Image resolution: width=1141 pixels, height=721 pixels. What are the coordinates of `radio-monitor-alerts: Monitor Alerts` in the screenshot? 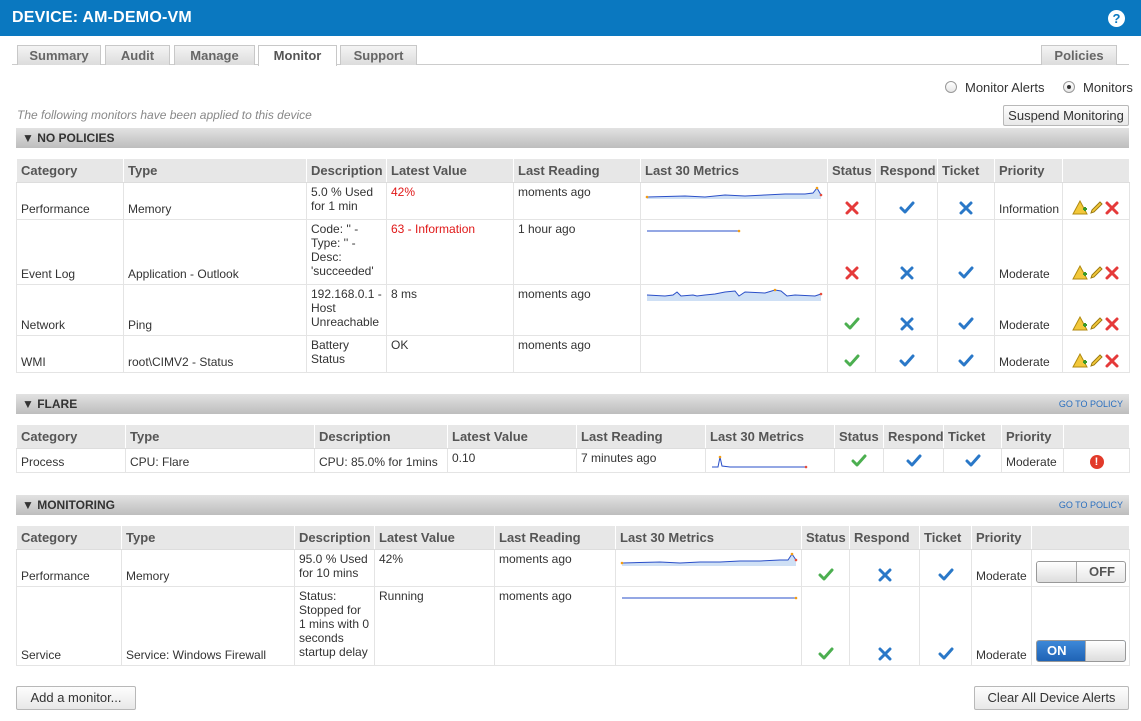 It's located at (994, 87).